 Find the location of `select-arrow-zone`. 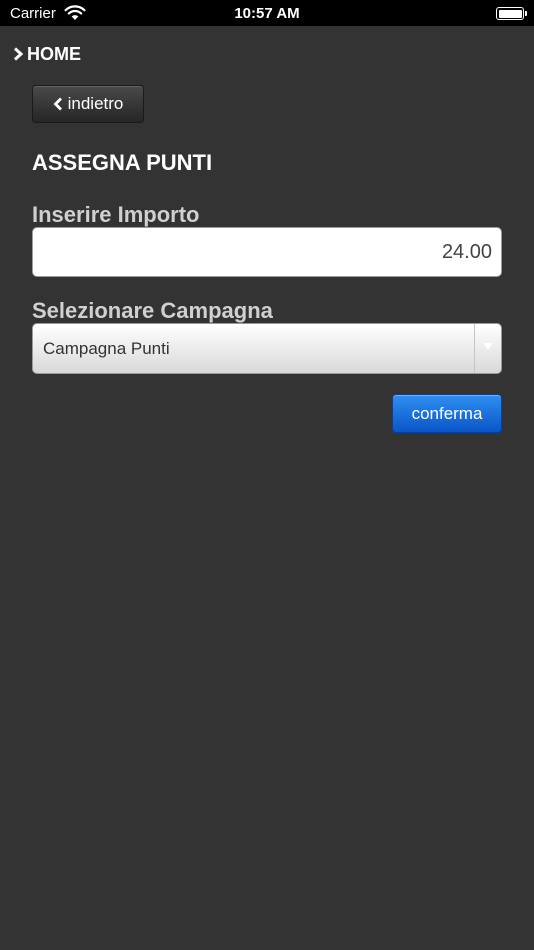

select-arrow-zone is located at coordinates (487, 348).